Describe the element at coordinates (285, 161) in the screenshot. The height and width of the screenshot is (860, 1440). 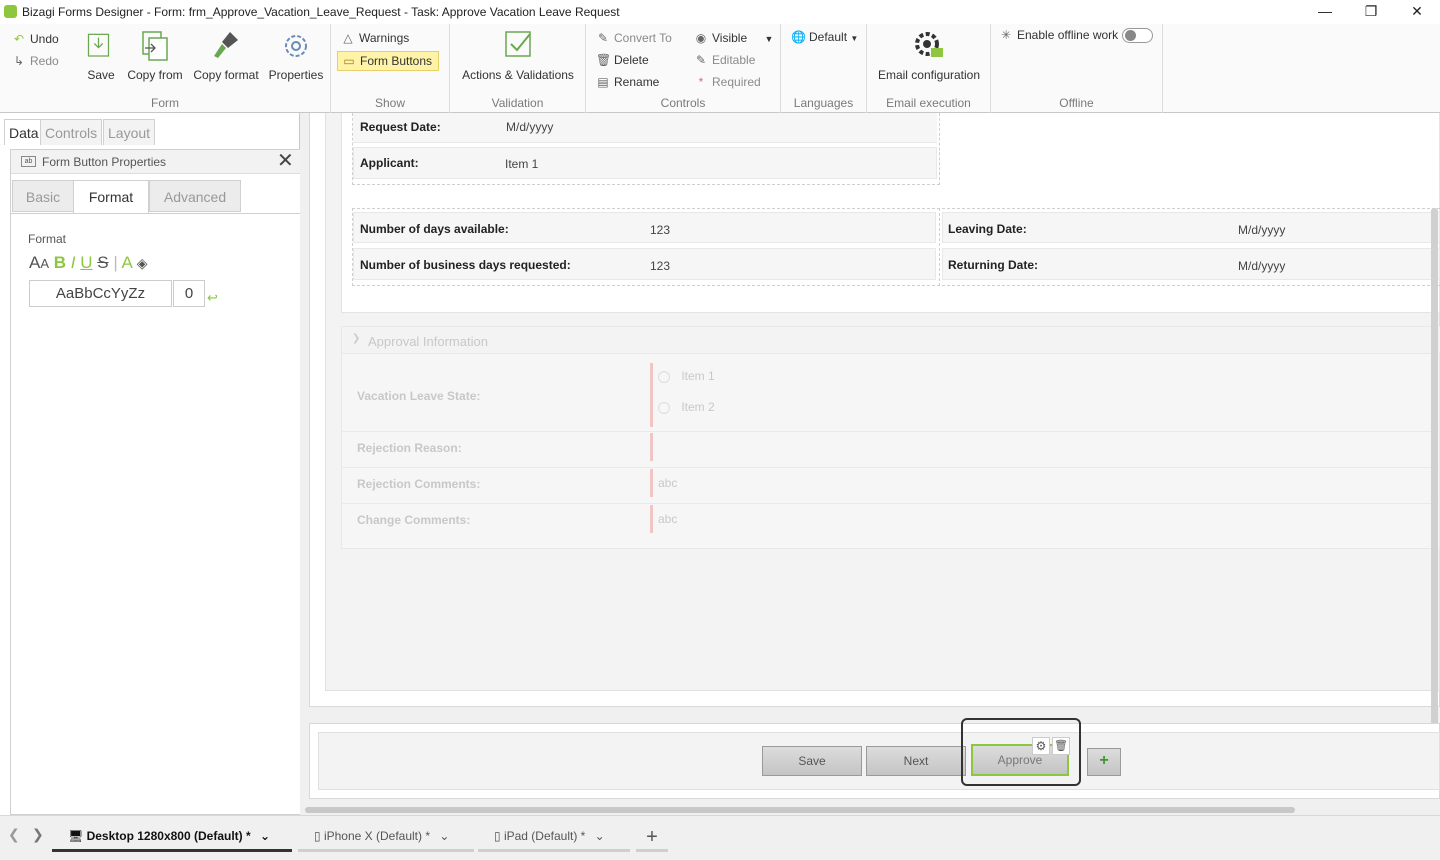
I see `close-icon: ✕` at that location.